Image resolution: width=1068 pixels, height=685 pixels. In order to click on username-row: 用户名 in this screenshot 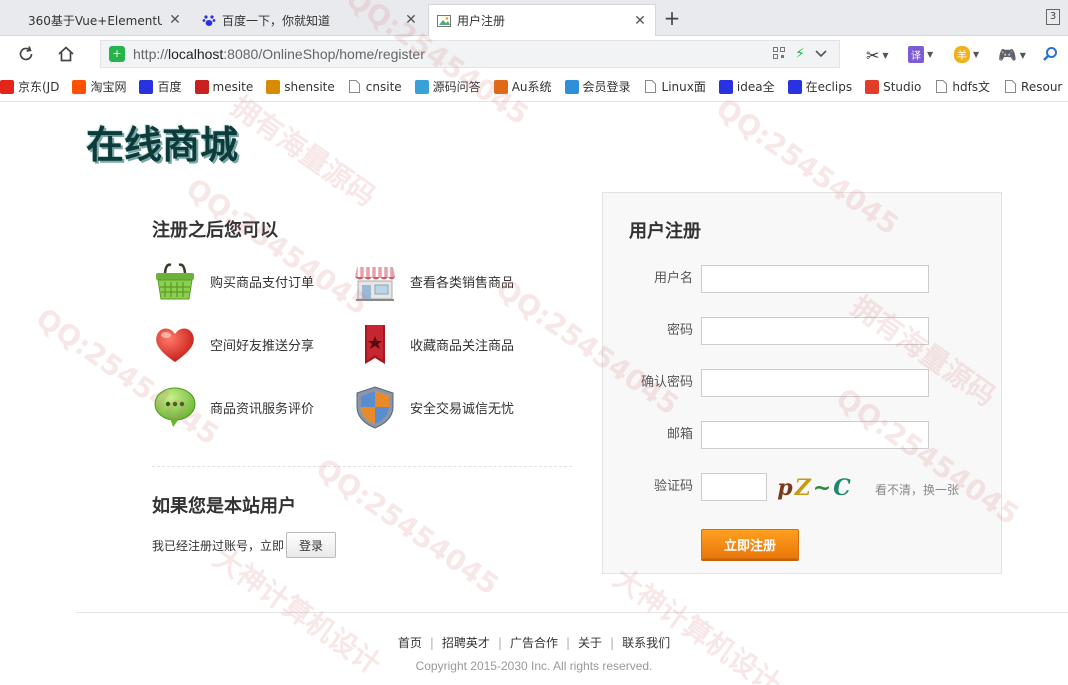, I will do `click(803, 280)`.